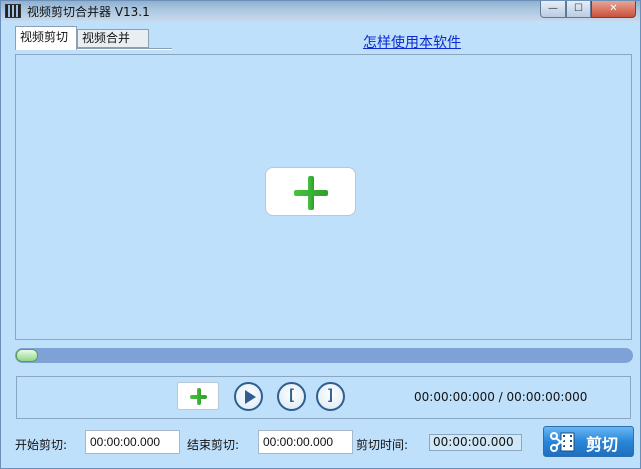 The height and width of the screenshot is (469, 641). Describe the element at coordinates (132, 442) in the screenshot. I see `start-time-input: 00:00:00.000` at that location.